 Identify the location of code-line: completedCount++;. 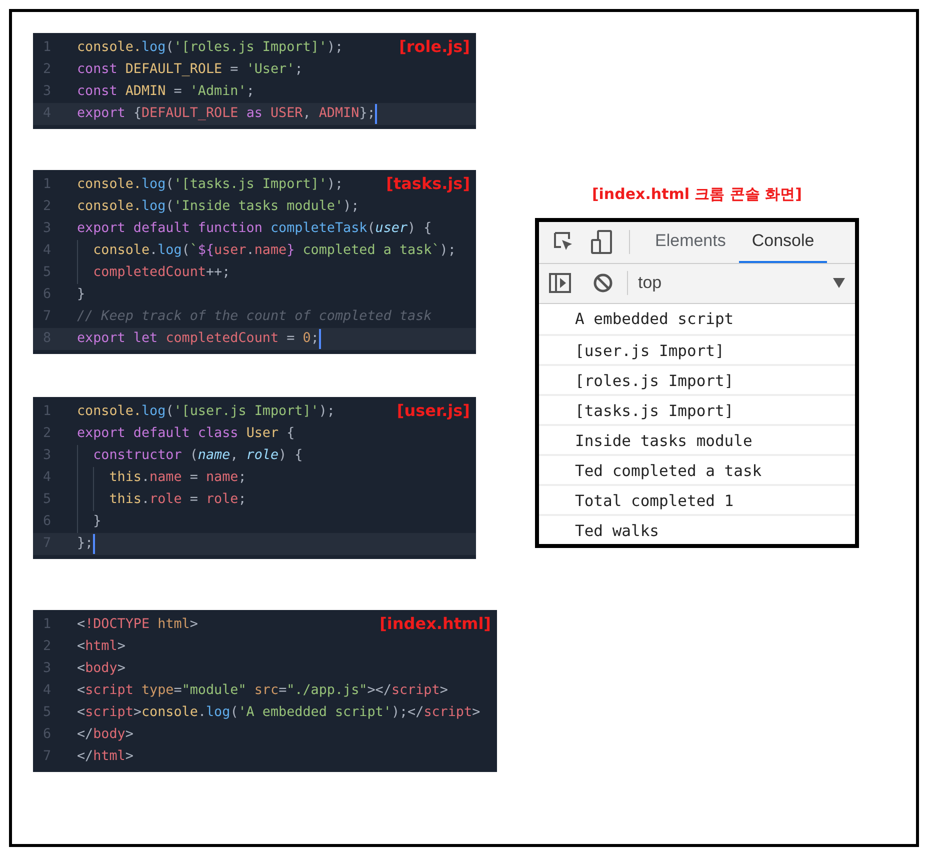
(153, 273).